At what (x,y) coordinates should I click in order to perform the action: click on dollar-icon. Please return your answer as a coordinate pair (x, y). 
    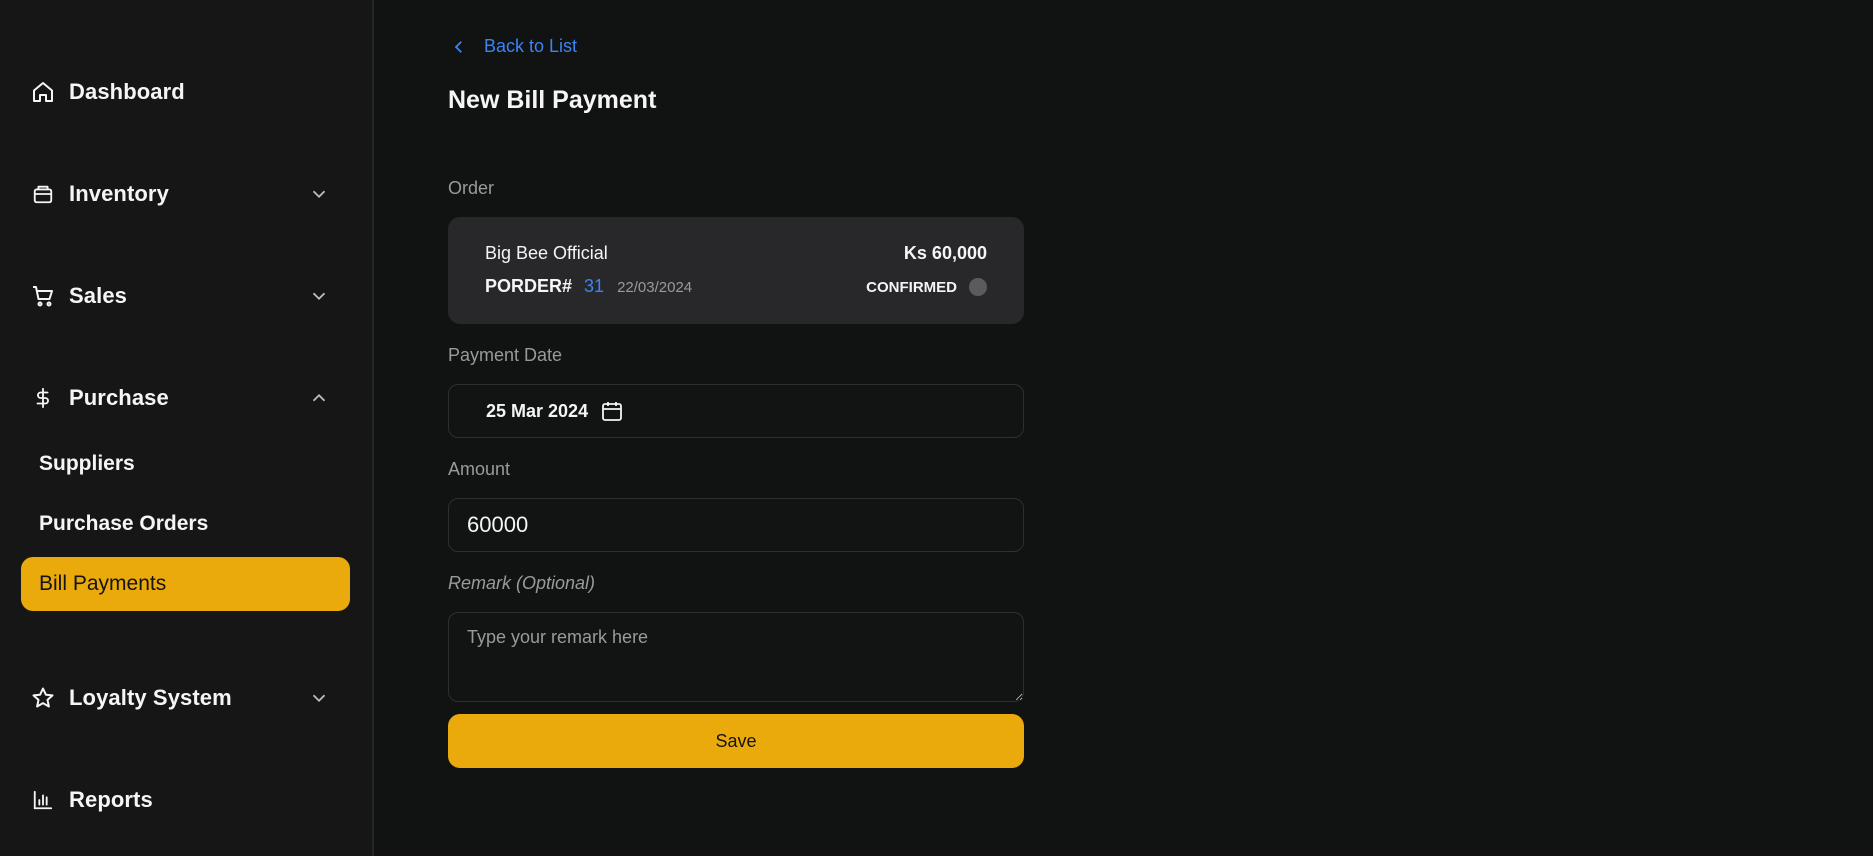
    Looking at the image, I should click on (43, 398).